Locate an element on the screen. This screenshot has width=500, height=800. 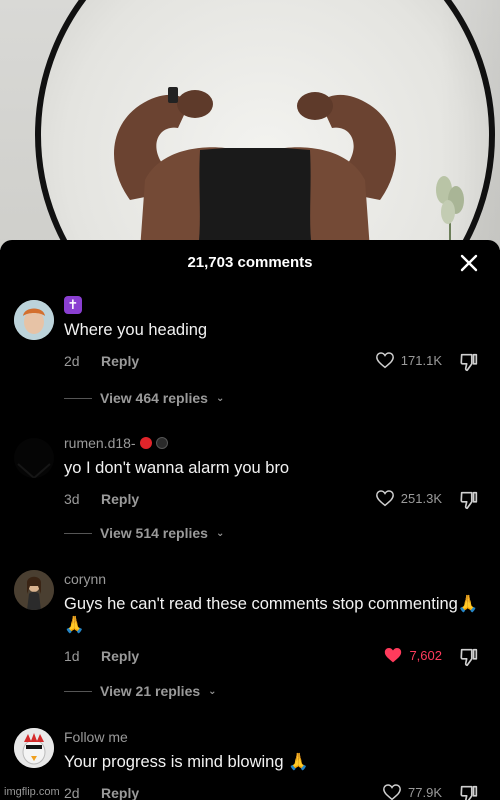
like-count: 171.1K is located at coordinates (421, 360).